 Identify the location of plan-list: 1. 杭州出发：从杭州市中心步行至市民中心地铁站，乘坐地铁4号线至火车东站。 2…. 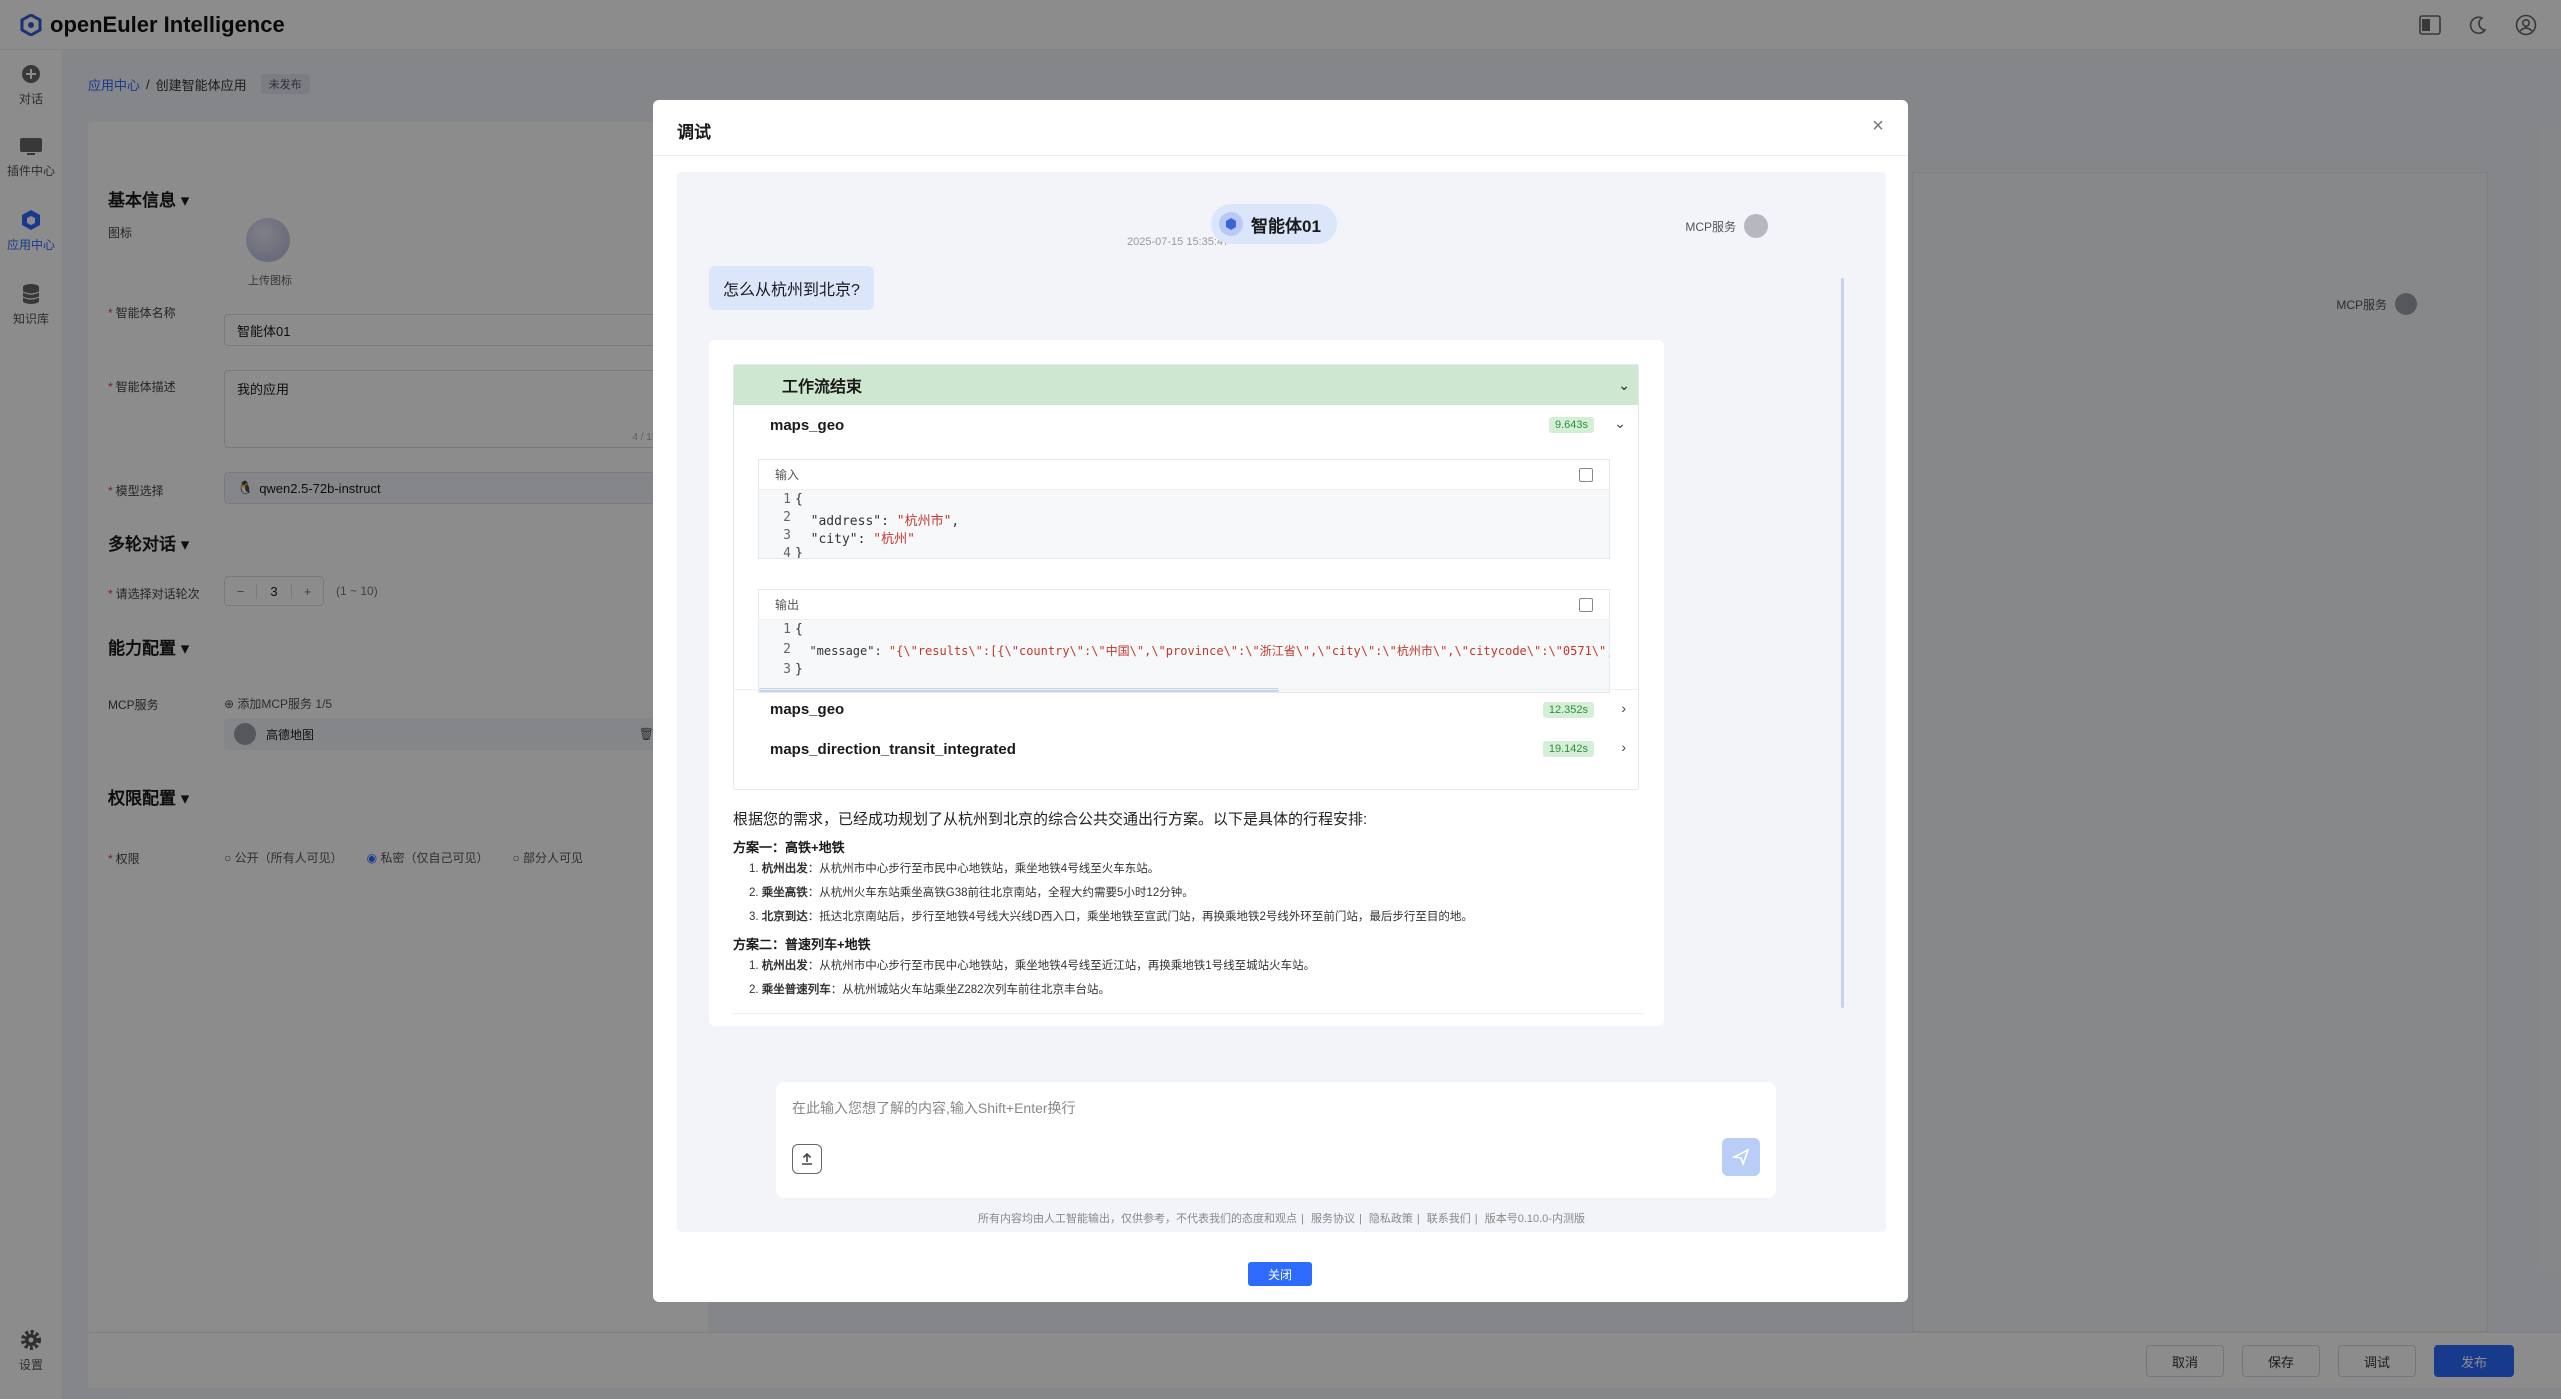
(1183, 893).